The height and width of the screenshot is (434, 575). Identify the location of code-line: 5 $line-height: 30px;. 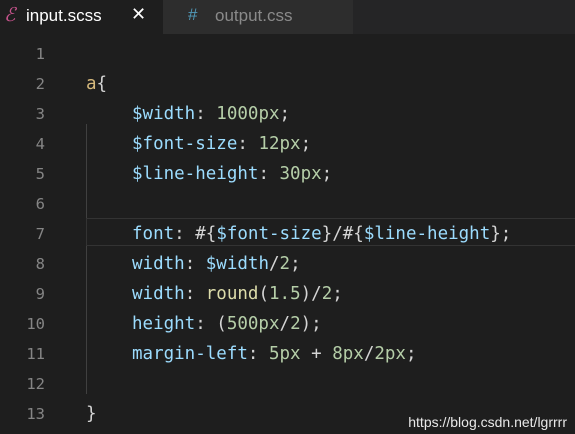
(287, 174).